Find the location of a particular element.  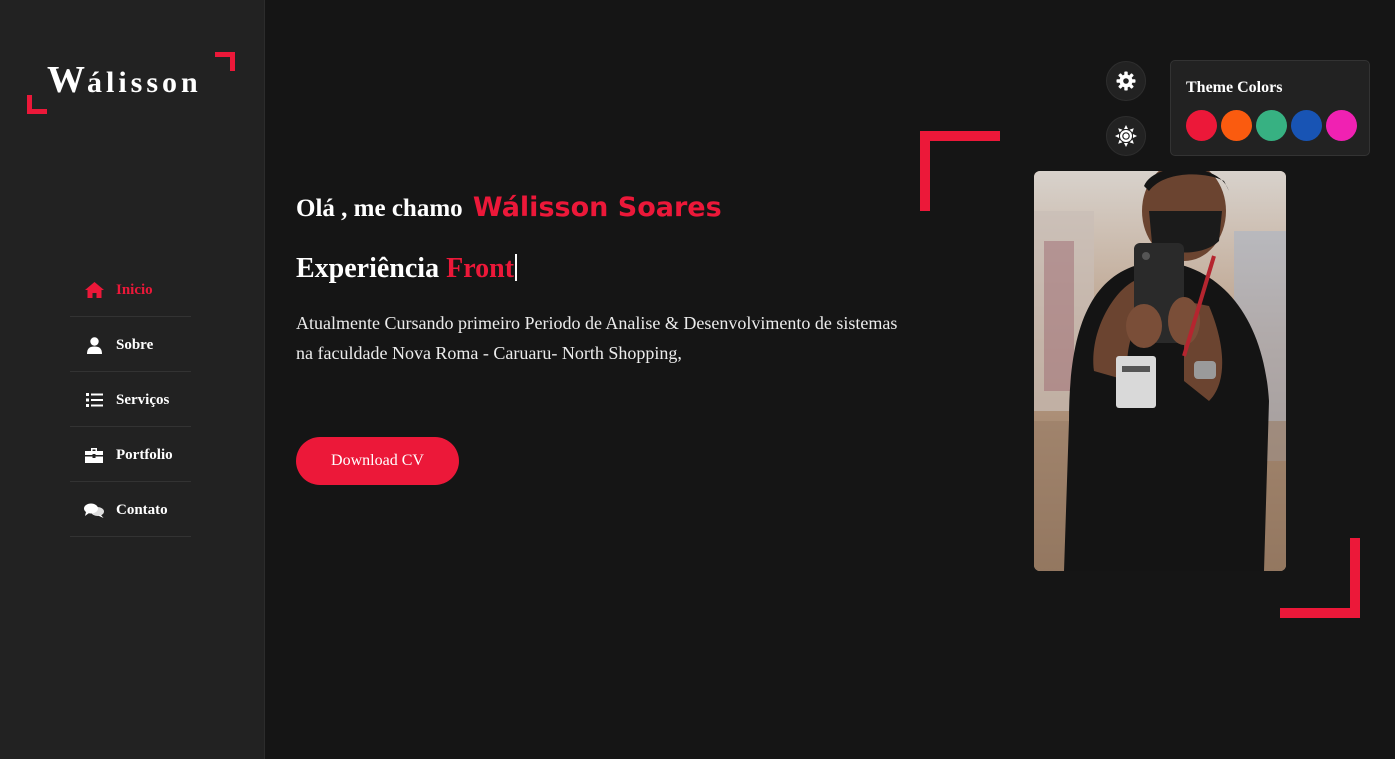

theme-colors-title: Theme Colors is located at coordinates (1234, 87).